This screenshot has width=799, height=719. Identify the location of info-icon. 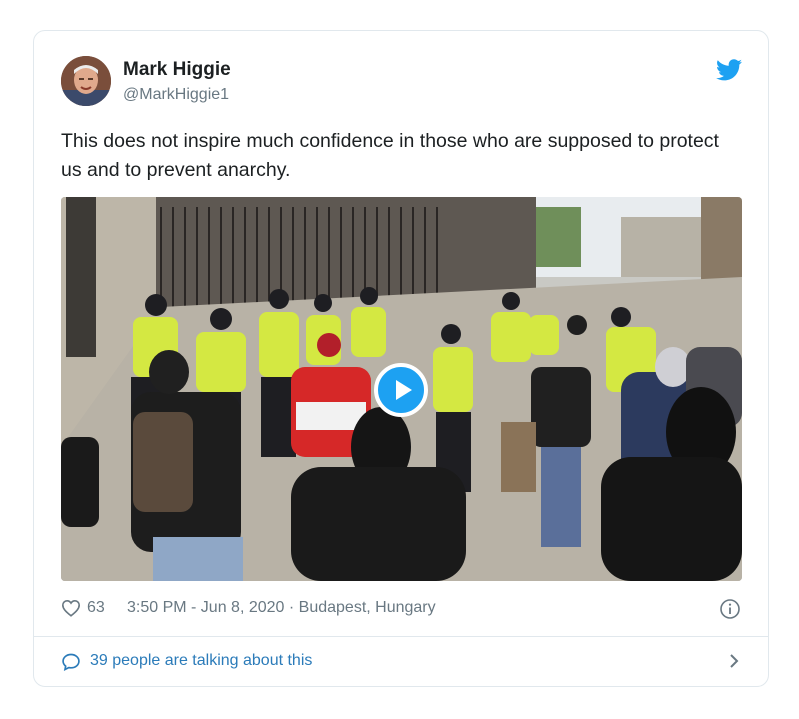
(730, 609).